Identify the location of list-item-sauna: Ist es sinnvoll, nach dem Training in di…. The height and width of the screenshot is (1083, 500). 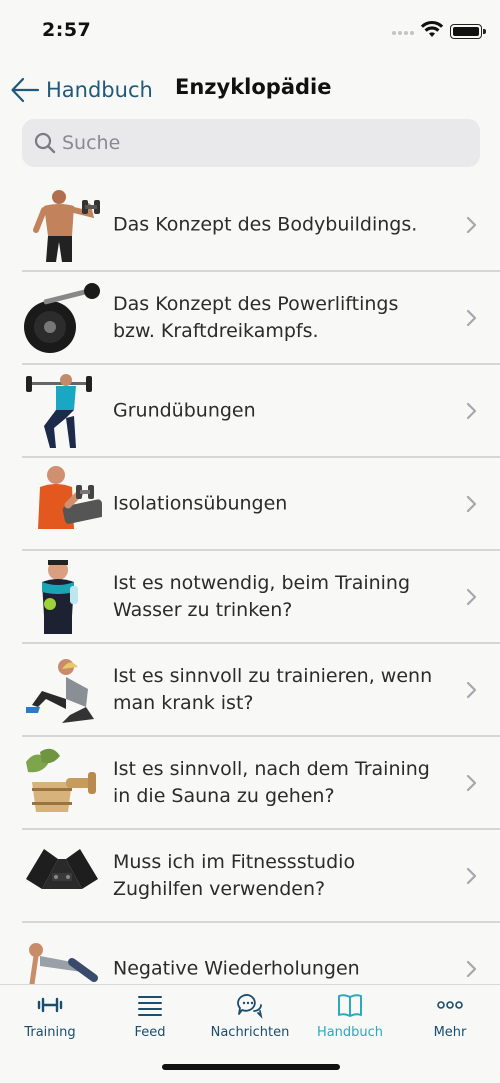
(250, 782).